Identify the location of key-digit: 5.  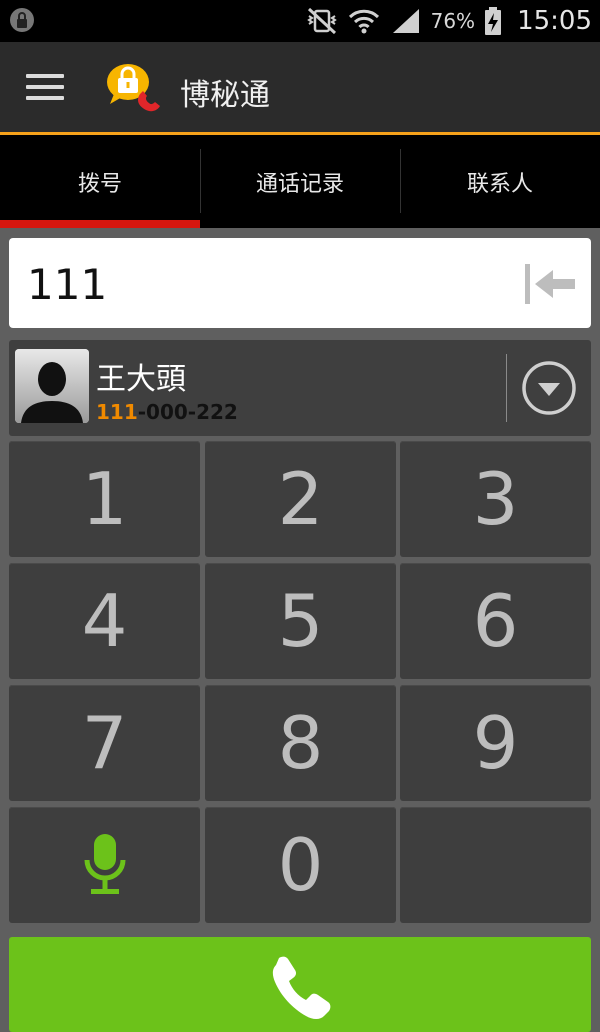
(300, 621).